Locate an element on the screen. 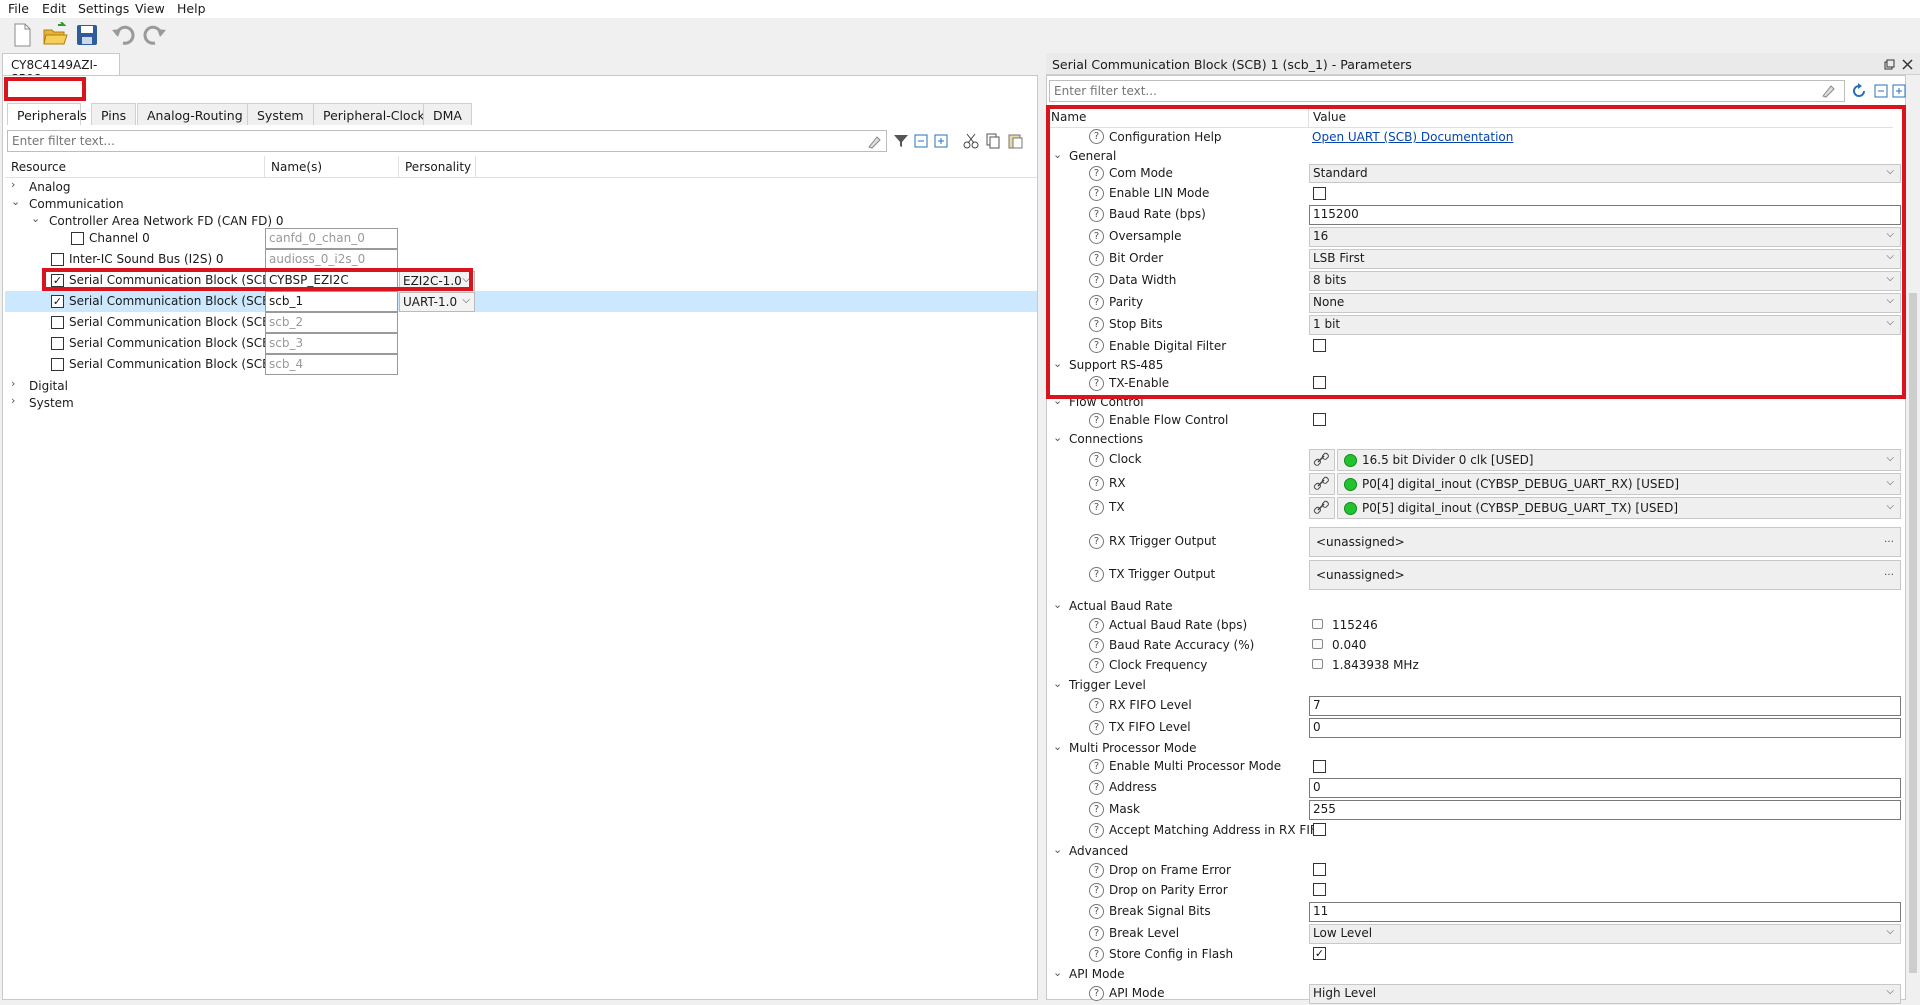 The height and width of the screenshot is (1005, 1920). cut-icon is located at coordinates (971, 141).